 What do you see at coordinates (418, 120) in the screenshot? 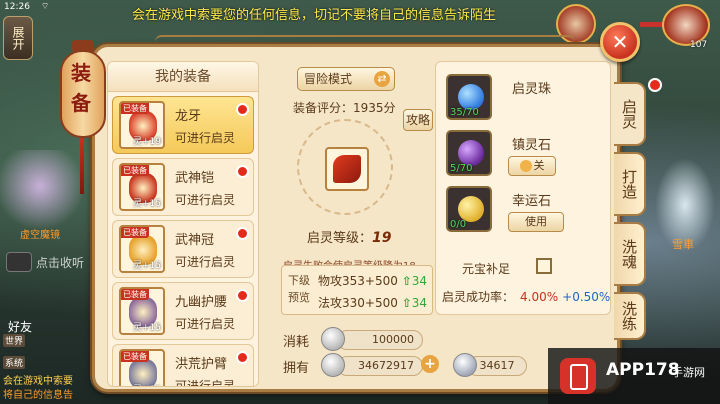
I see `strategy-button: 攻略` at bounding box center [418, 120].